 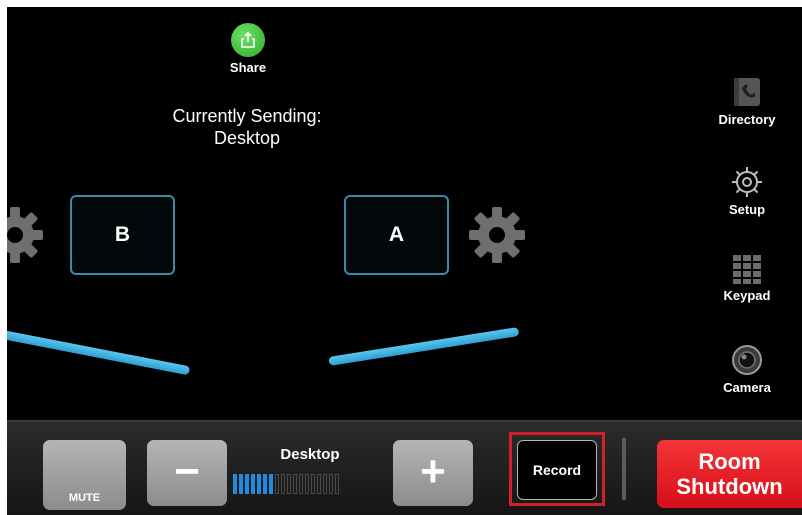 What do you see at coordinates (747, 182) in the screenshot?
I see `gear-icon` at bounding box center [747, 182].